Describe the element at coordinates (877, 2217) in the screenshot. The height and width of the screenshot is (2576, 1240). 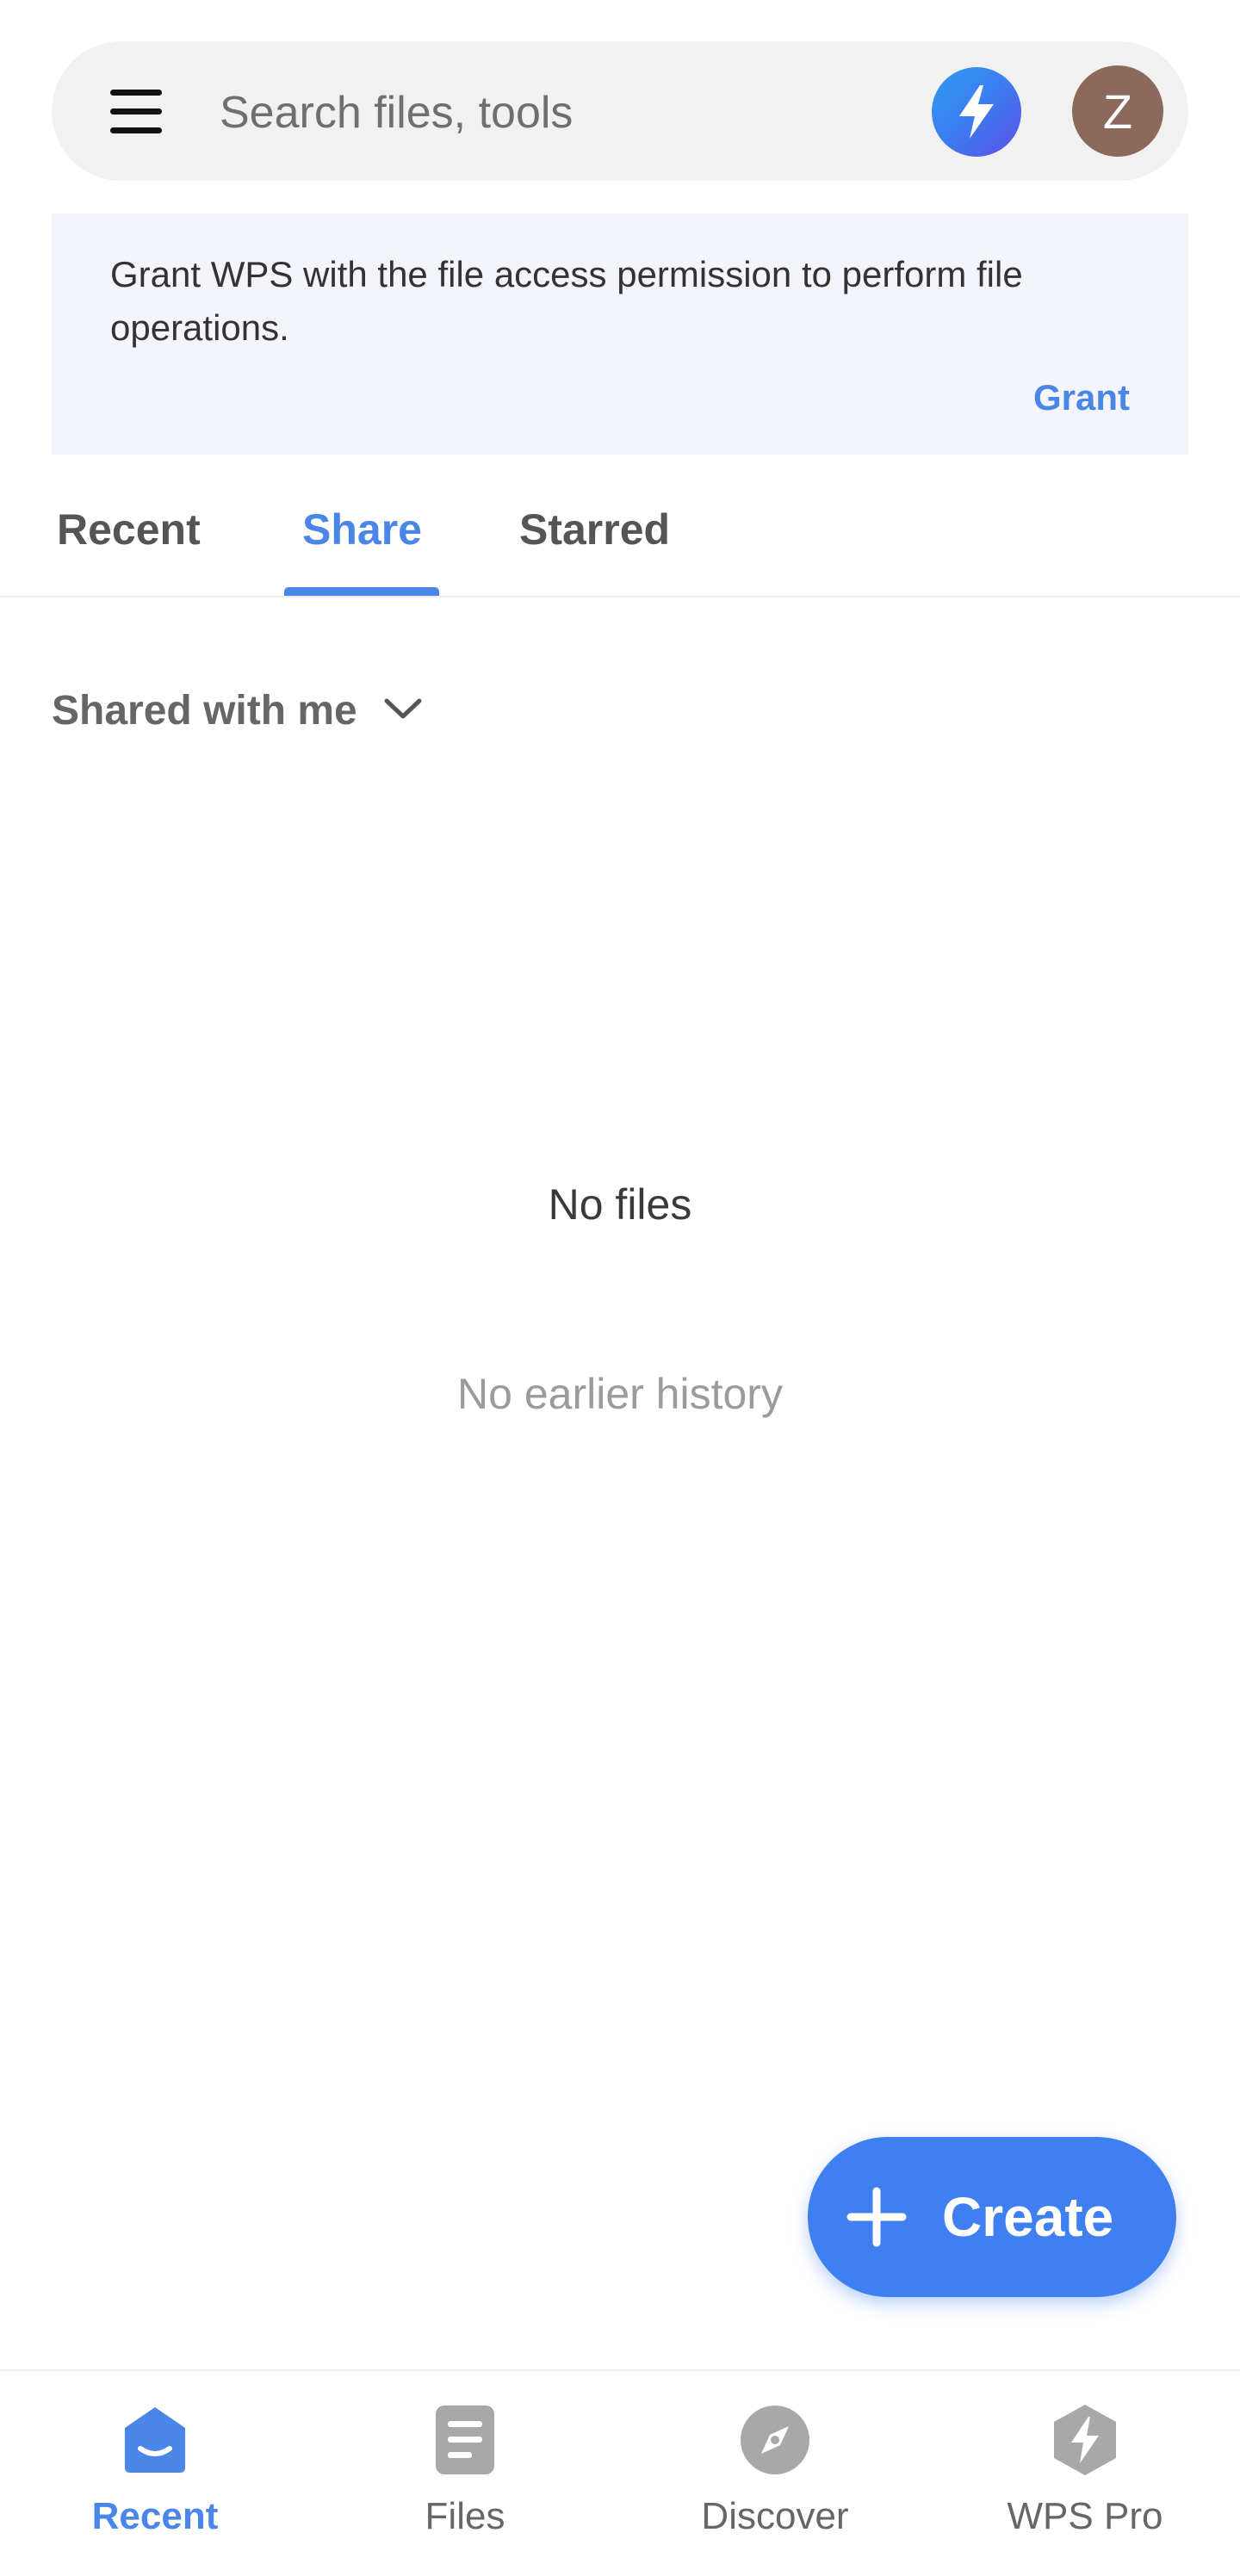
I see `plus-icon` at that location.